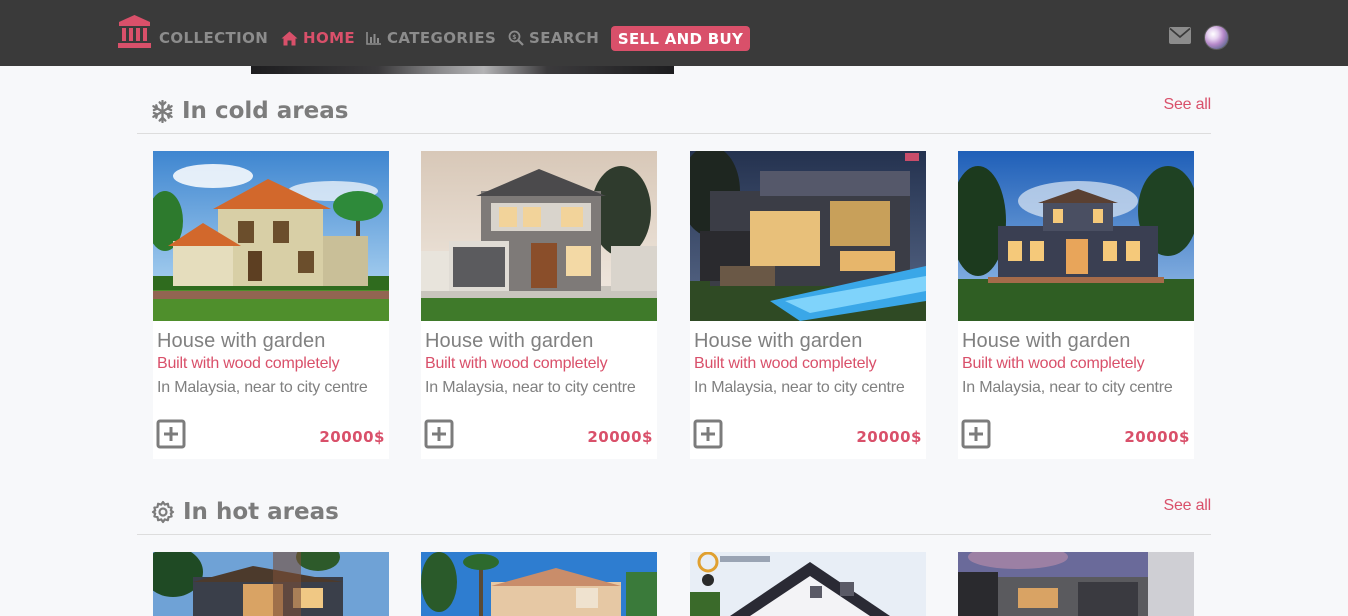 The height and width of the screenshot is (616, 1348). What do you see at coordinates (265, 111) in the screenshot?
I see `section-title-text: In cold areas` at bounding box center [265, 111].